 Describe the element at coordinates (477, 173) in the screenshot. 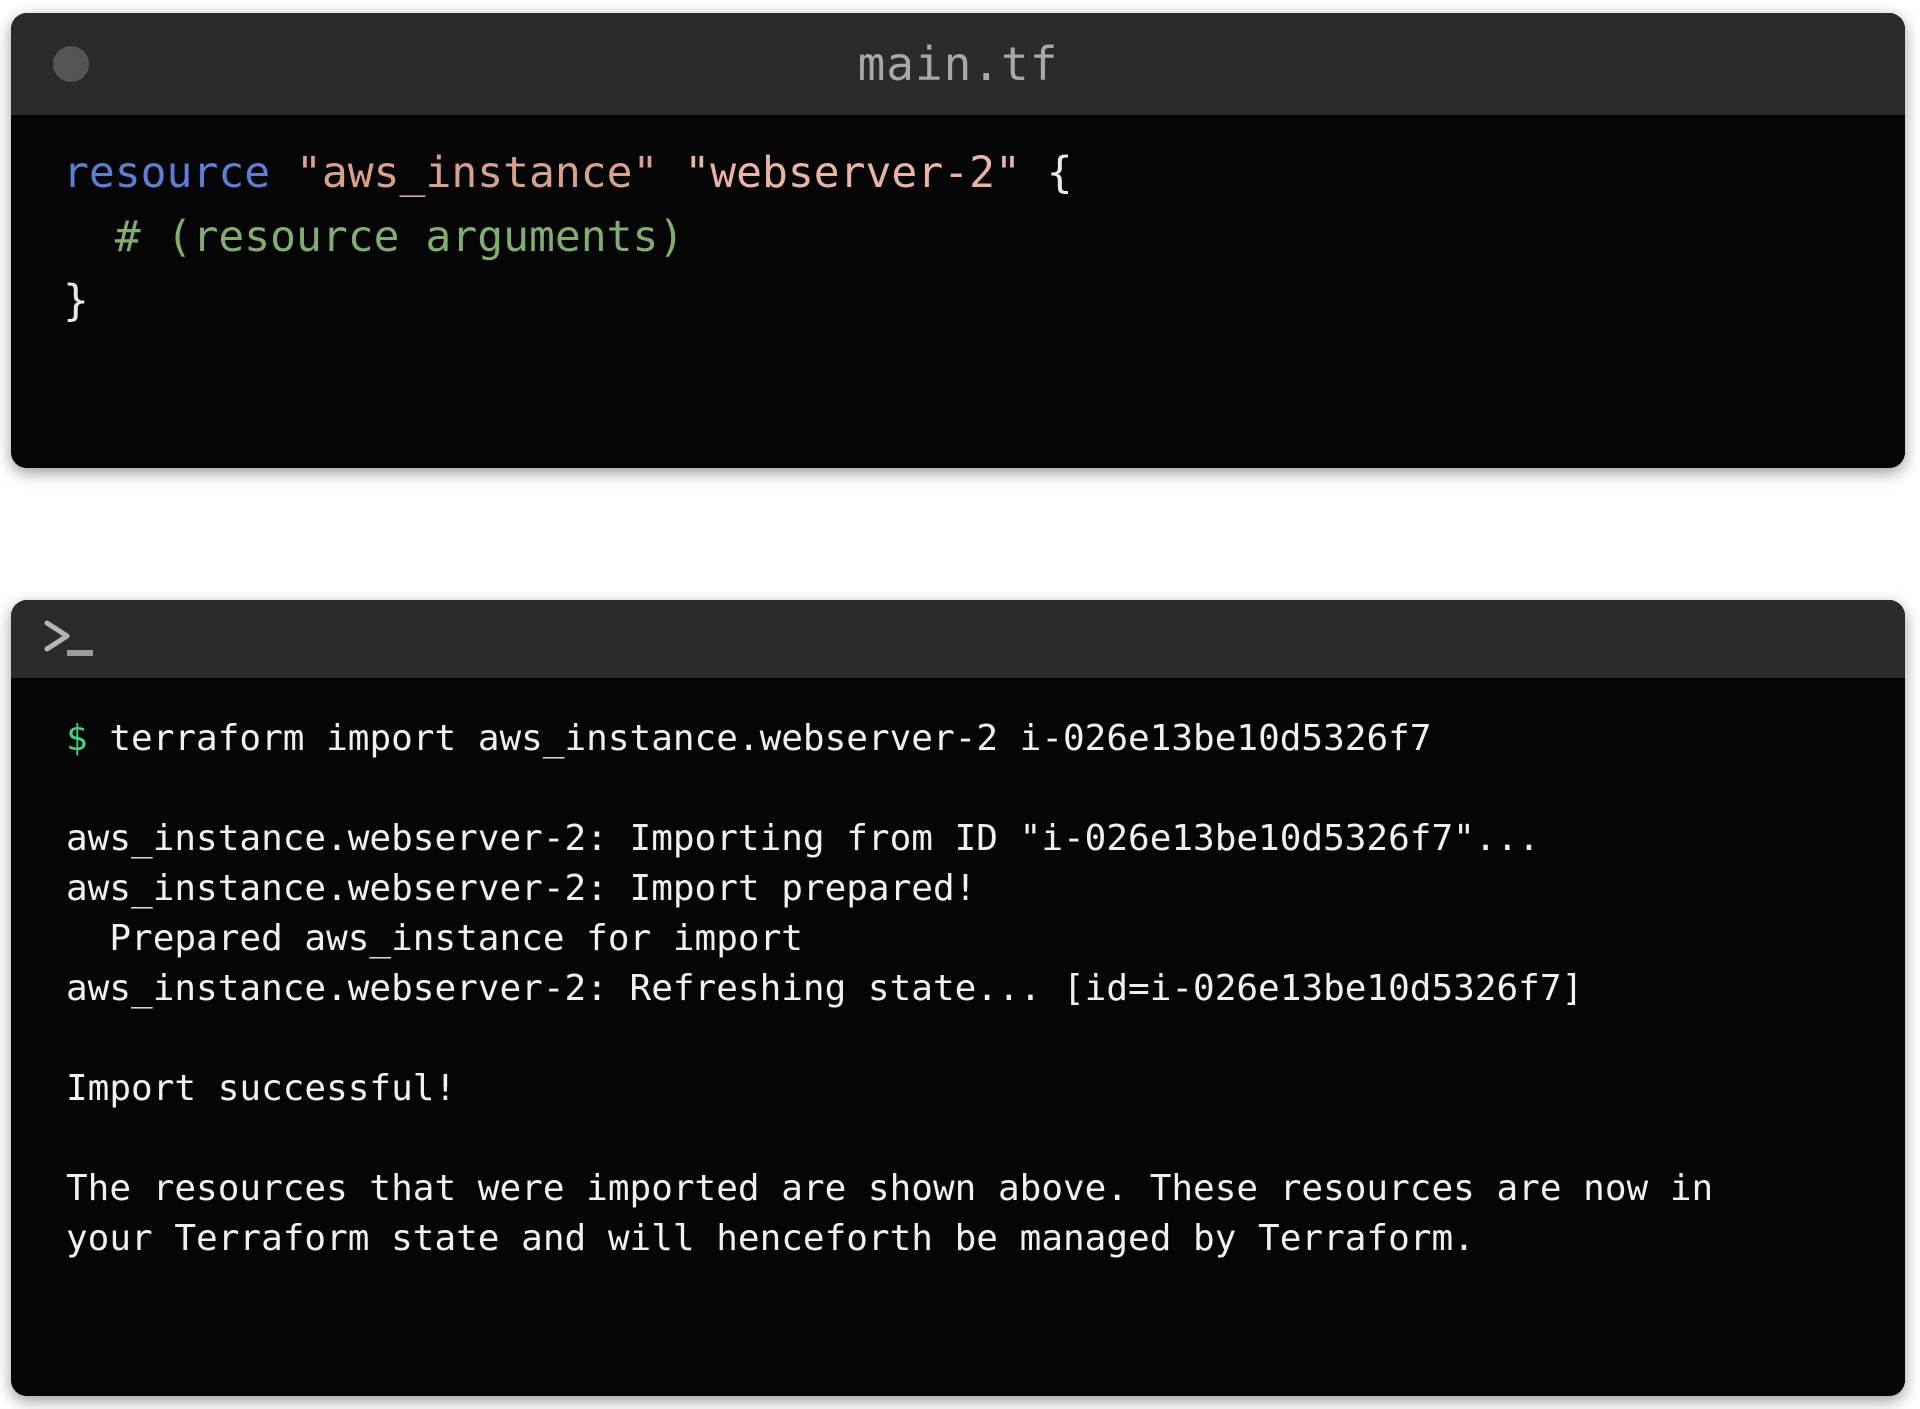

I see `code-token-string-type: "aws_instance"` at that location.